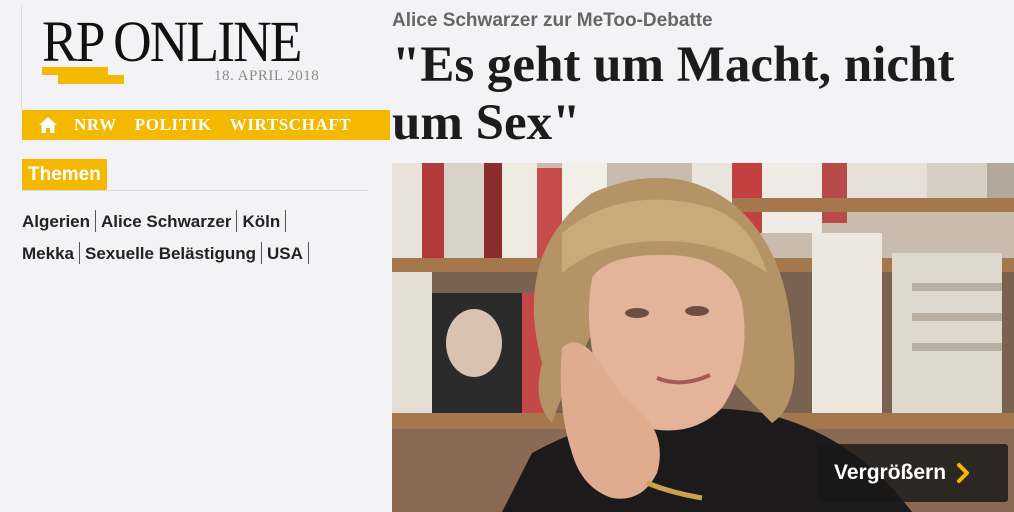  What do you see at coordinates (195, 190) in the screenshot?
I see `themen-divider` at bounding box center [195, 190].